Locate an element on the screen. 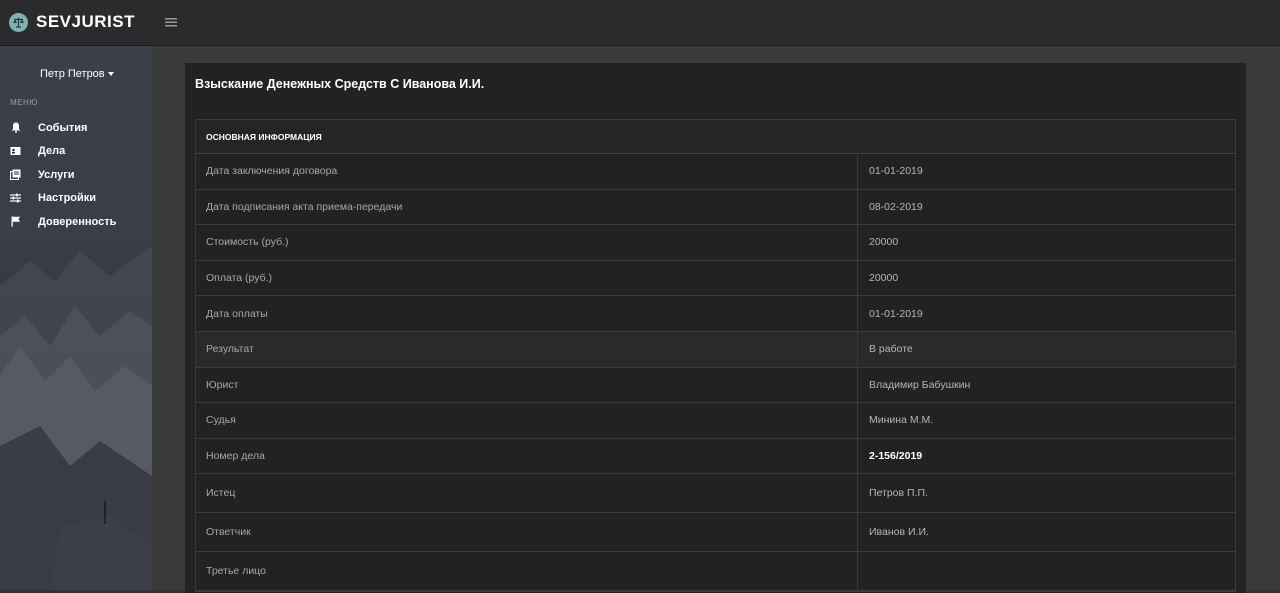  table-row: Результат В работе is located at coordinates (715, 349).